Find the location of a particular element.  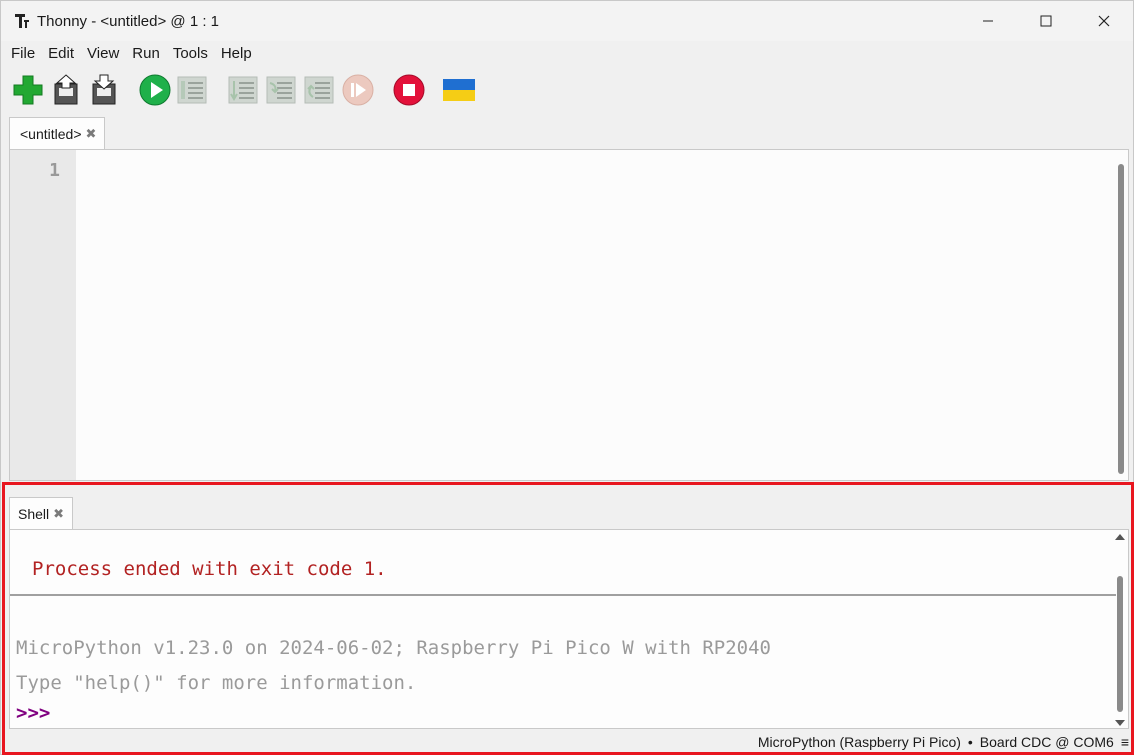

tab-shell: Shell ✖ is located at coordinates (41, 513).